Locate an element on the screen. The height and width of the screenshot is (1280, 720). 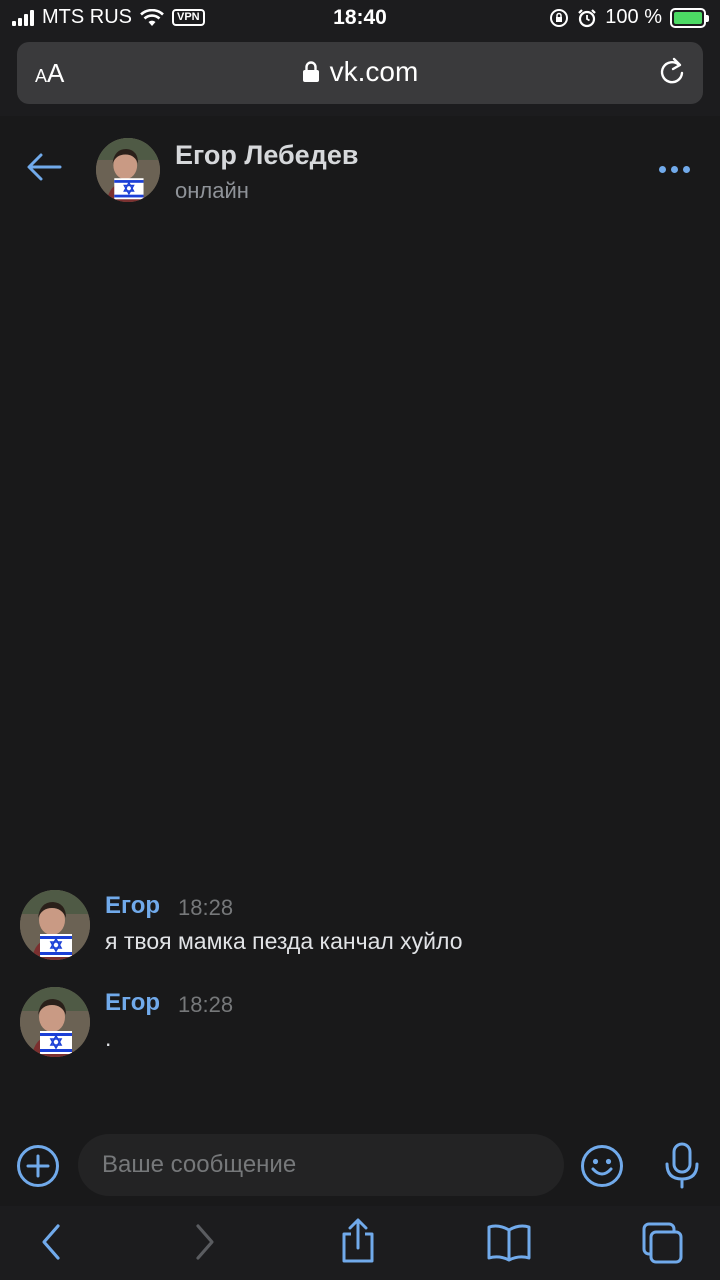
message-composer is located at coordinates (360, 1166).